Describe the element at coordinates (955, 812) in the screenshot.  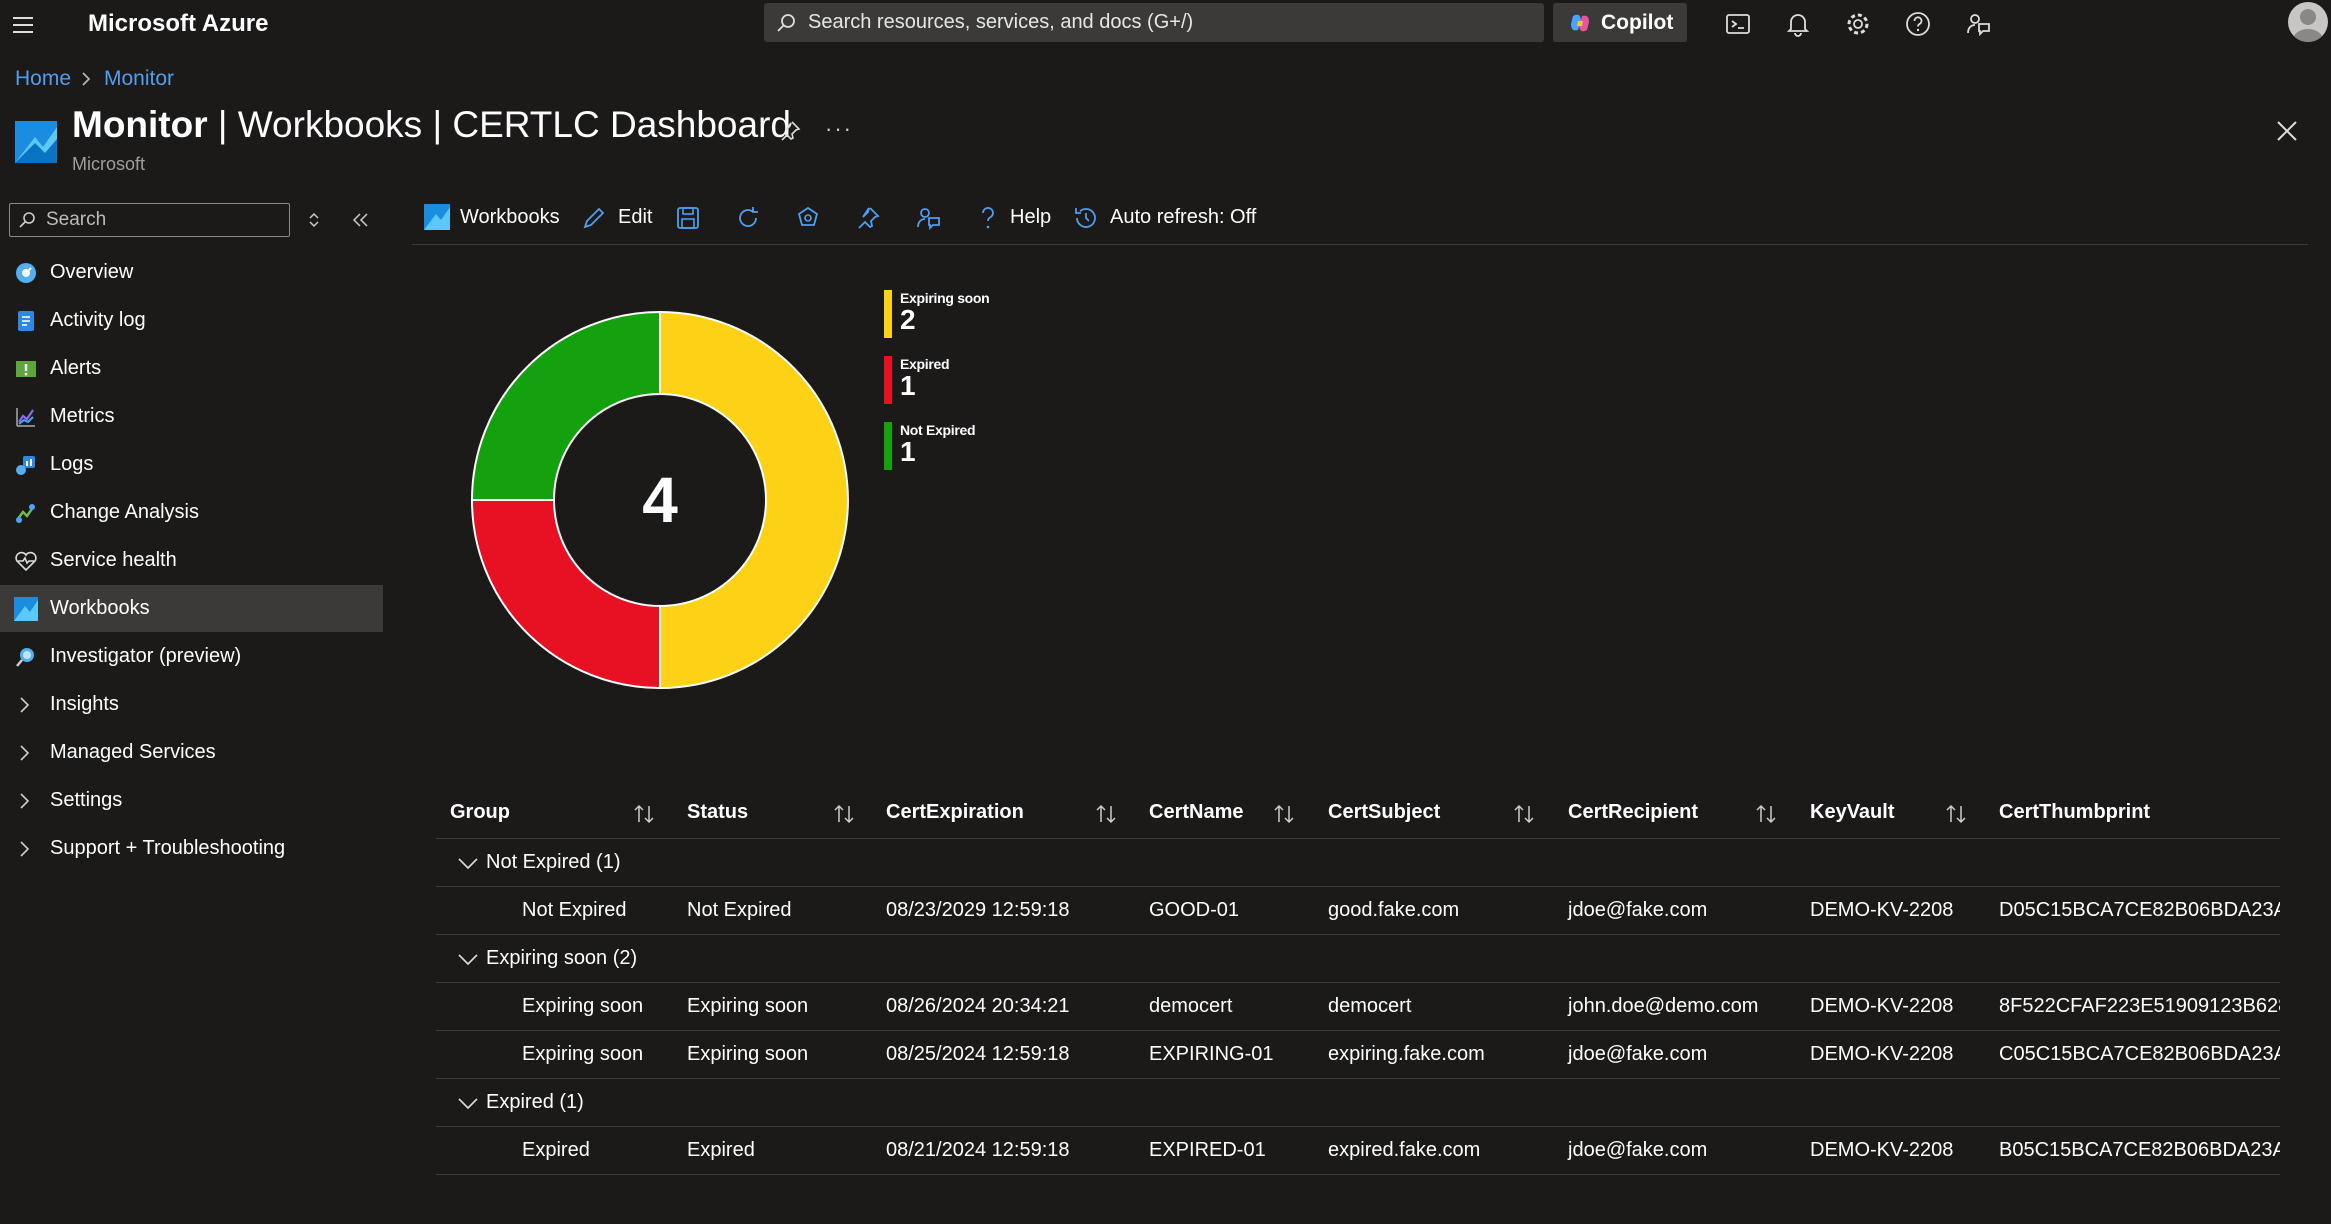
I see `column-header-cert-expiration: CertExpiration` at that location.